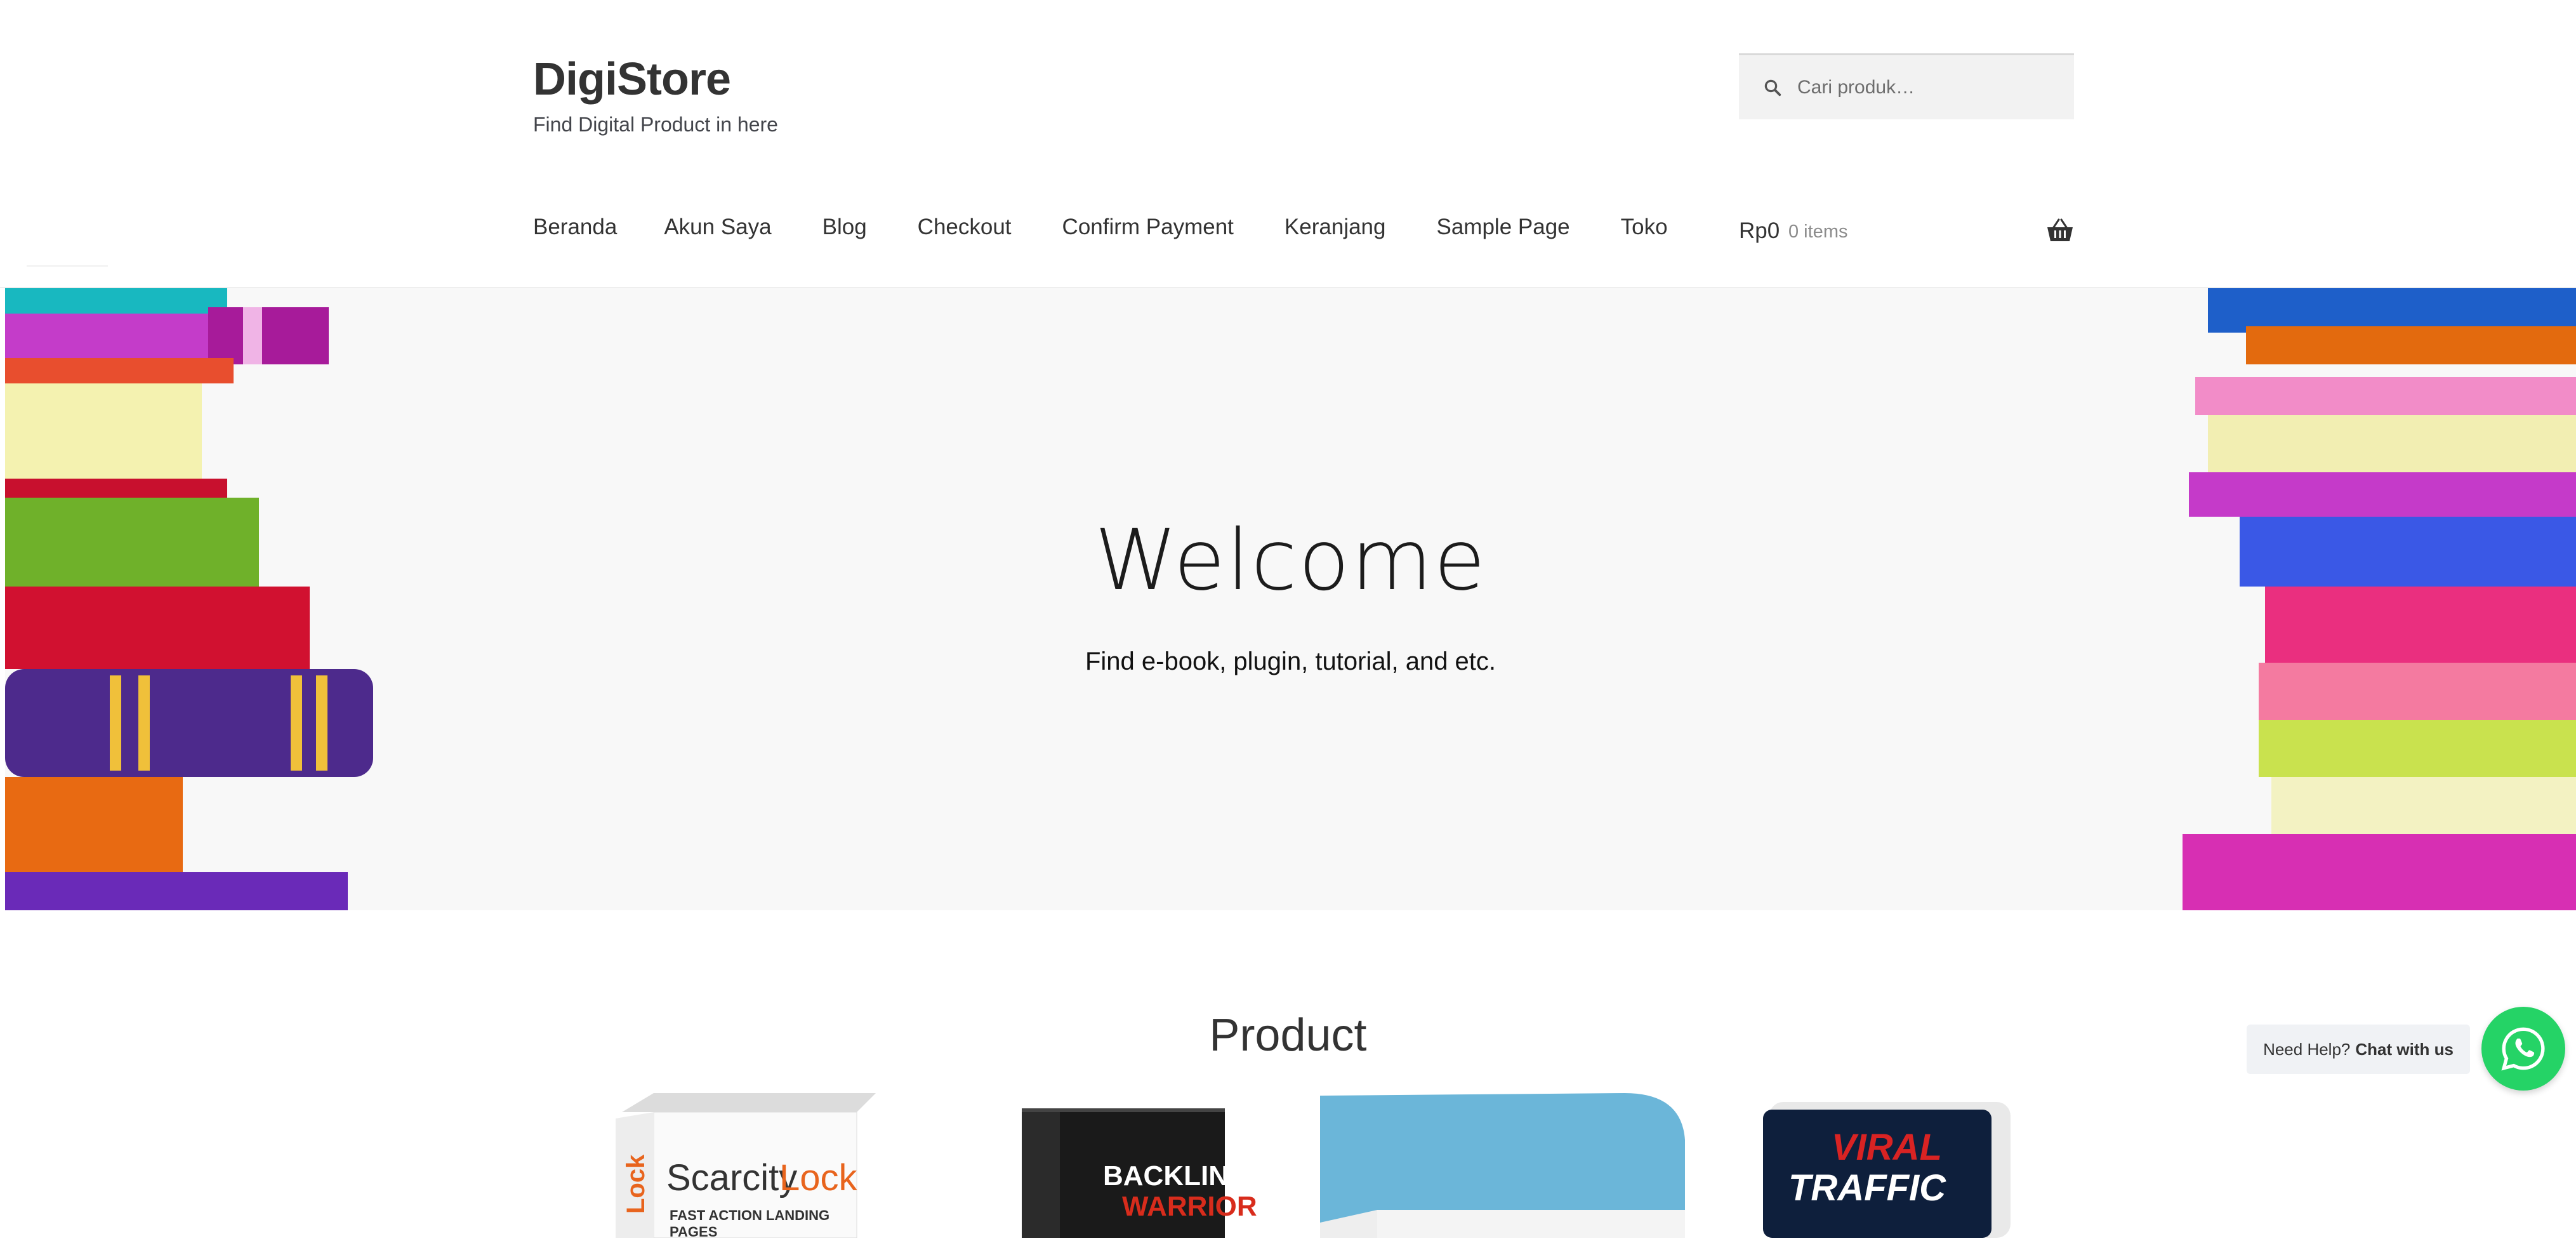 The image size is (2576, 1241). Describe the element at coordinates (1772, 88) in the screenshot. I see `search-icon` at that location.